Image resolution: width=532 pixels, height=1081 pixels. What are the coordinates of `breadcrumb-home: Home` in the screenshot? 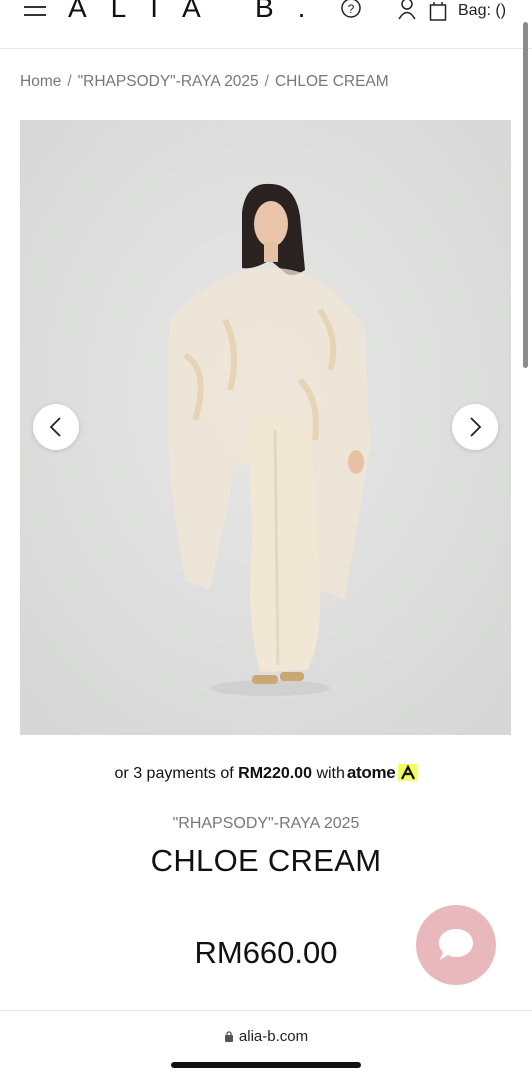 It's located at (40, 81).